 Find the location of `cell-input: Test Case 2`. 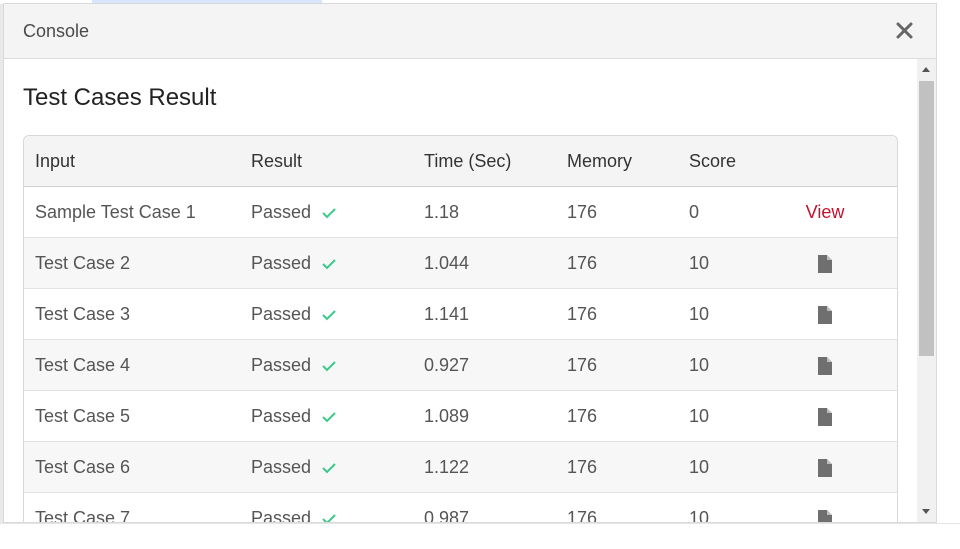

cell-input: Test Case 2 is located at coordinates (83, 263).